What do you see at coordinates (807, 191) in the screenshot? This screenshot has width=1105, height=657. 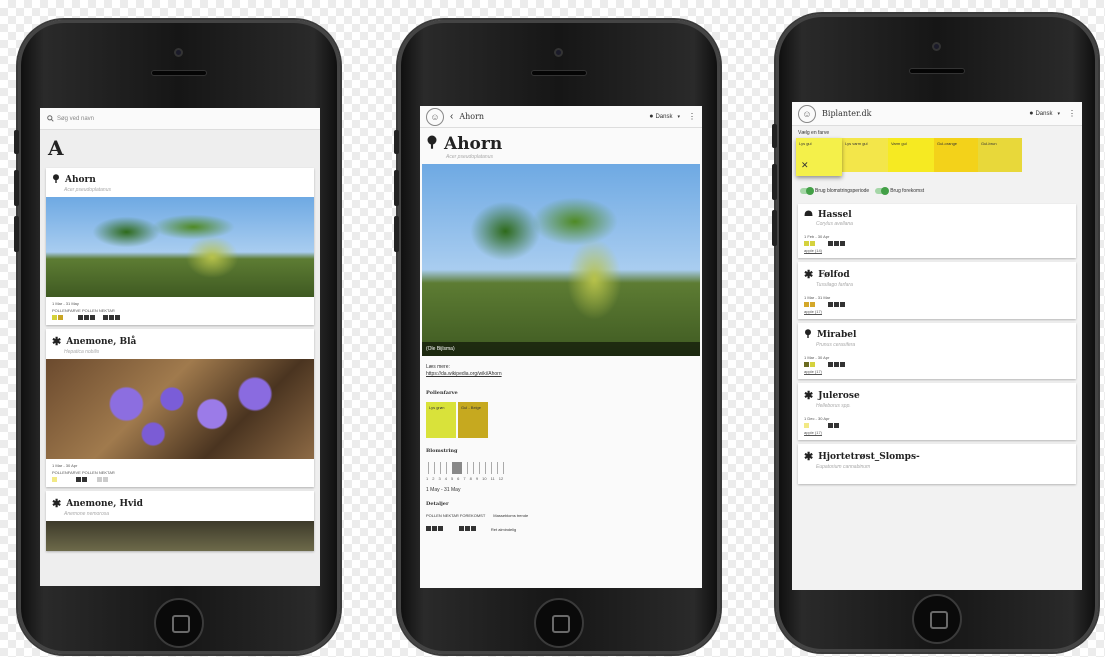 I see `bloom-period-toggle` at bounding box center [807, 191].